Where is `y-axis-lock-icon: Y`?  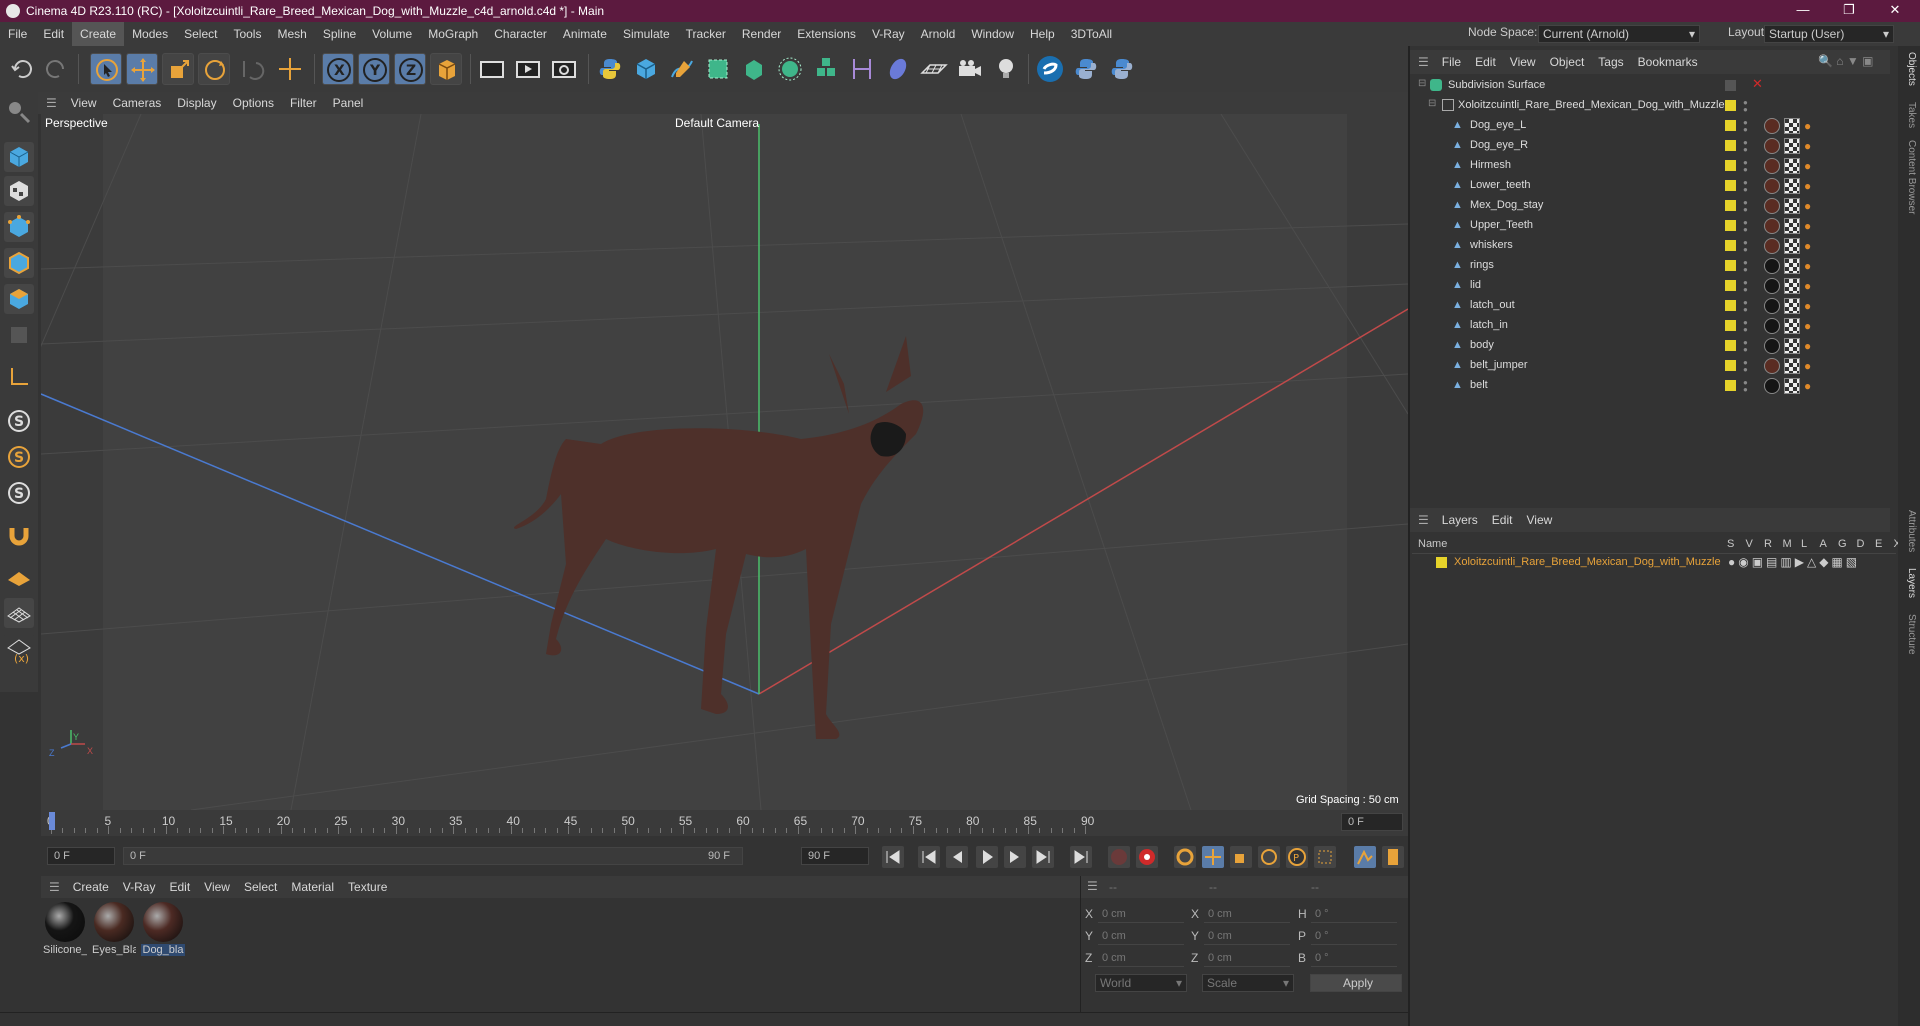
y-axis-lock-icon: Y is located at coordinates (374, 69).